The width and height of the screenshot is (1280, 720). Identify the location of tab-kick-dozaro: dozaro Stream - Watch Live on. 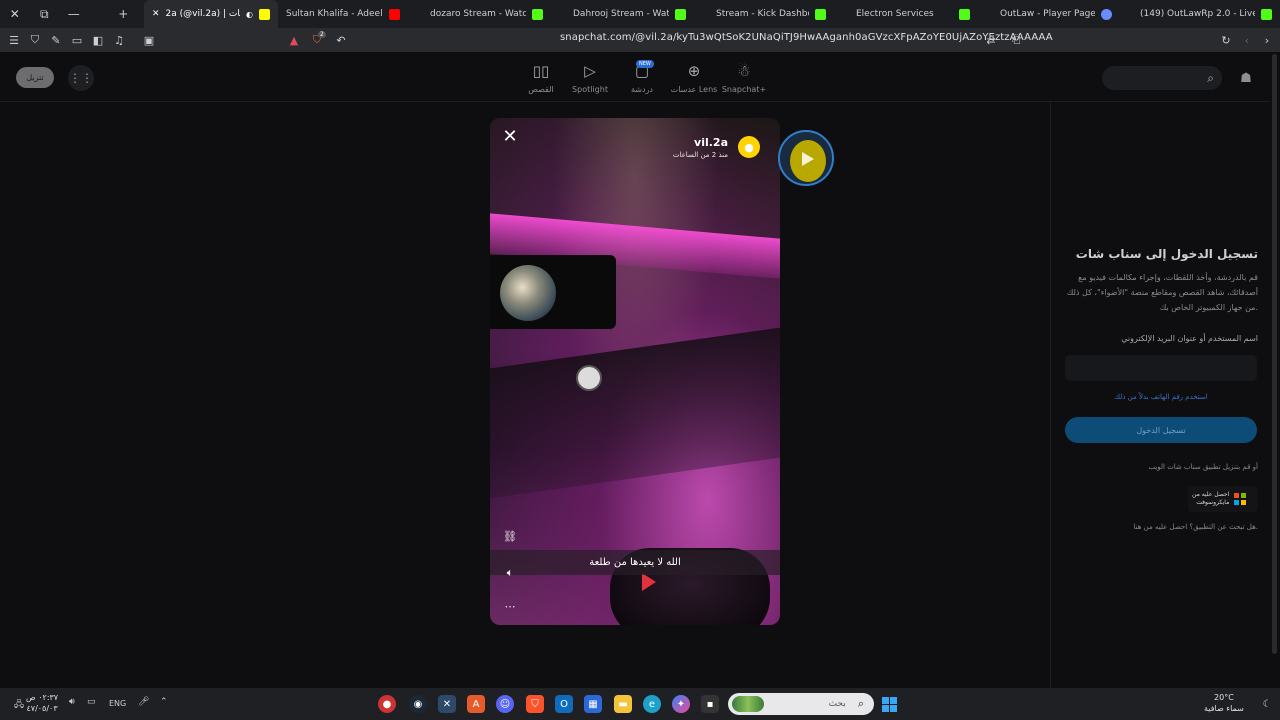
(479, 14).